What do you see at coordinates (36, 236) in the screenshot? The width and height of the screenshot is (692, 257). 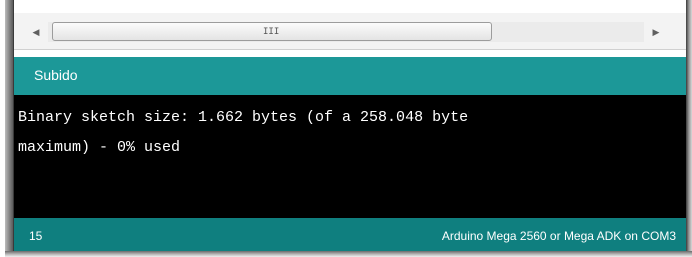 I see `line-number: 15` at bounding box center [36, 236].